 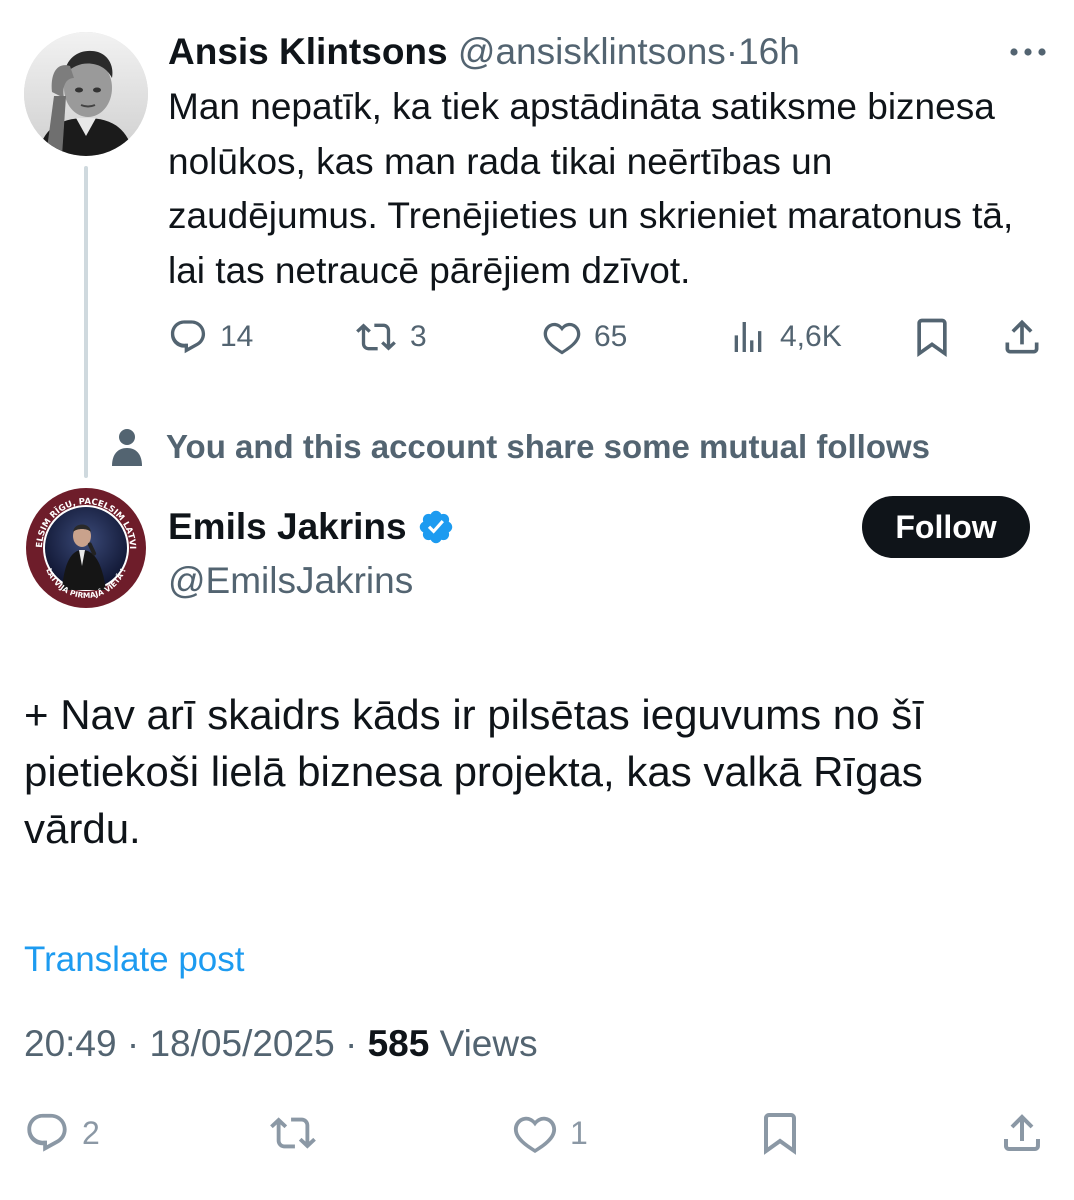 What do you see at coordinates (769, 51) in the screenshot?
I see `parent-post-time: 16h` at bounding box center [769, 51].